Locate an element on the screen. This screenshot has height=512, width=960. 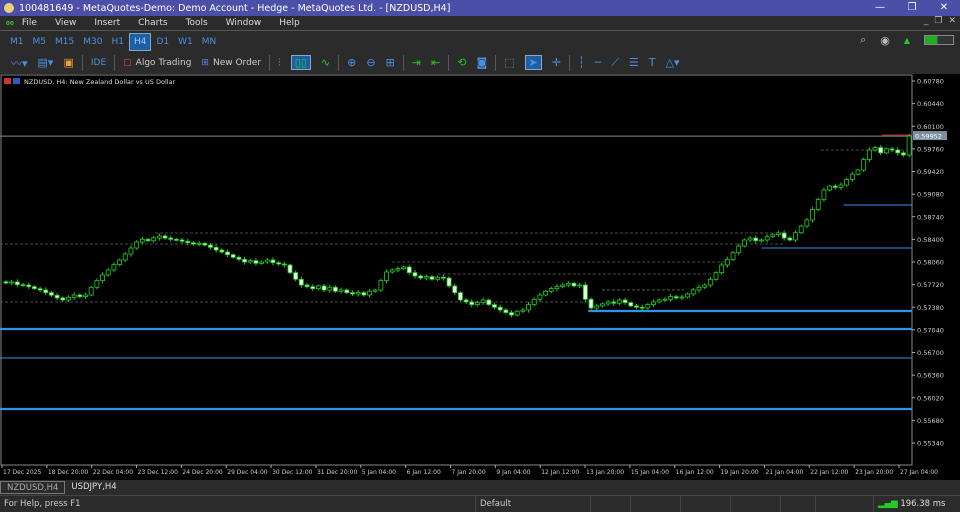
price-tick-label: 0.59420 is located at coordinates (930, 172).